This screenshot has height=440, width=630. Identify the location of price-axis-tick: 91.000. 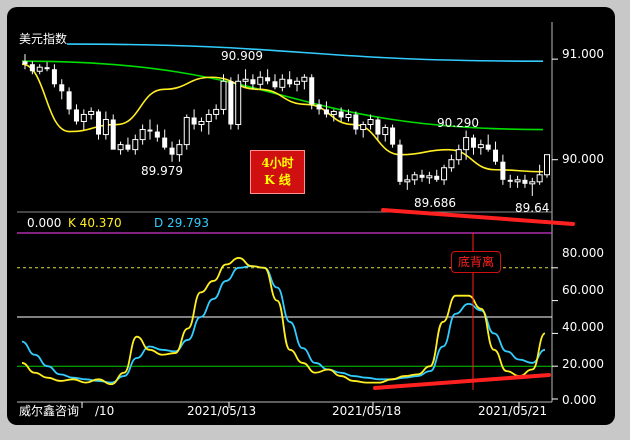
(583, 54).